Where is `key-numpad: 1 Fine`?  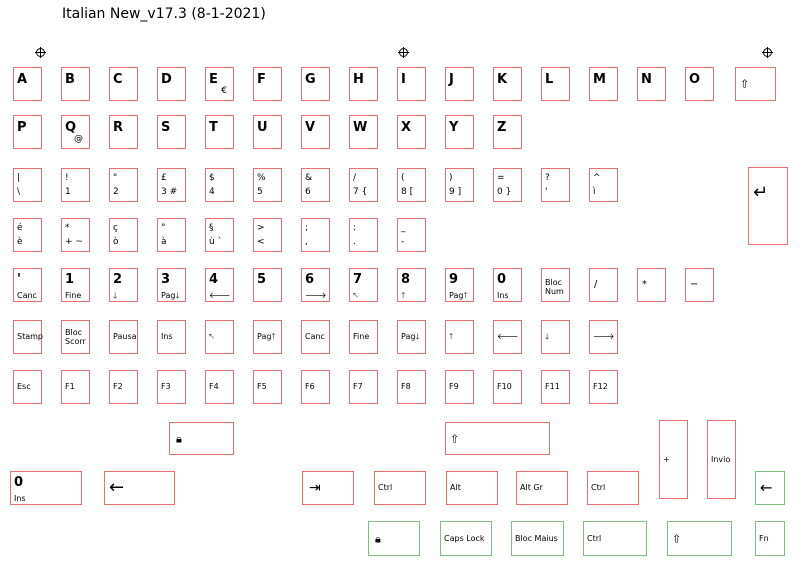
key-numpad: 1 Fine is located at coordinates (75, 285).